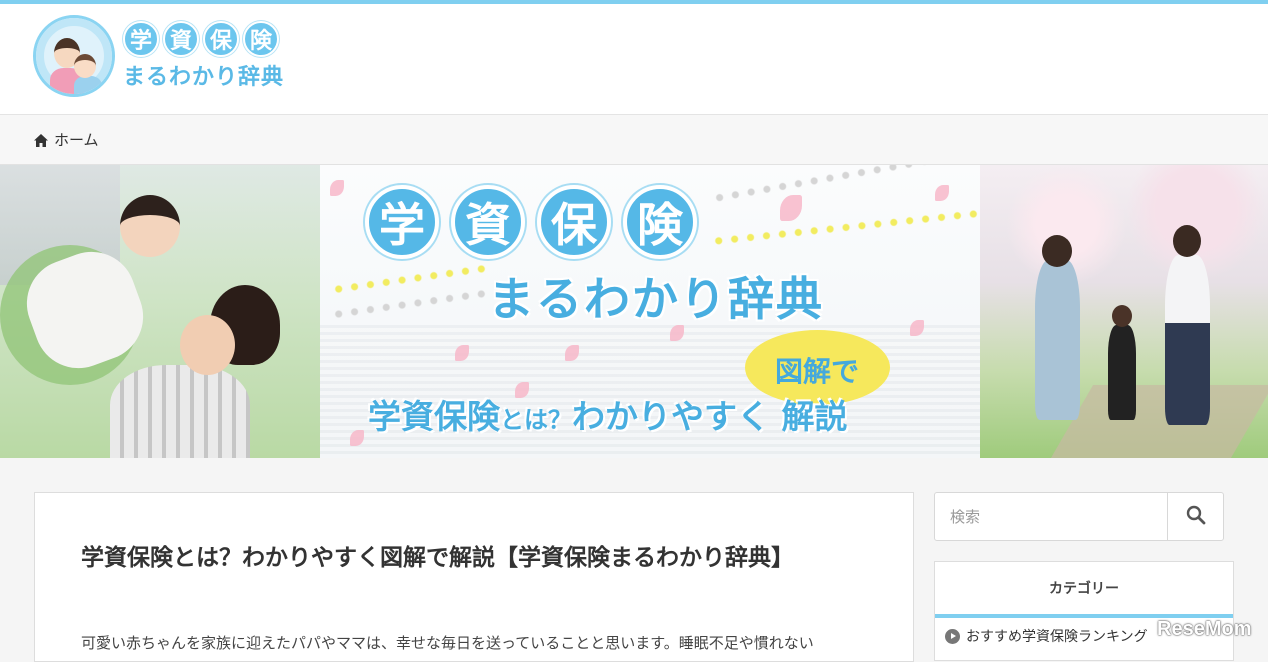 This screenshot has height=662, width=1268. I want to click on resemom-watermark: ReseMom, so click(1204, 629).